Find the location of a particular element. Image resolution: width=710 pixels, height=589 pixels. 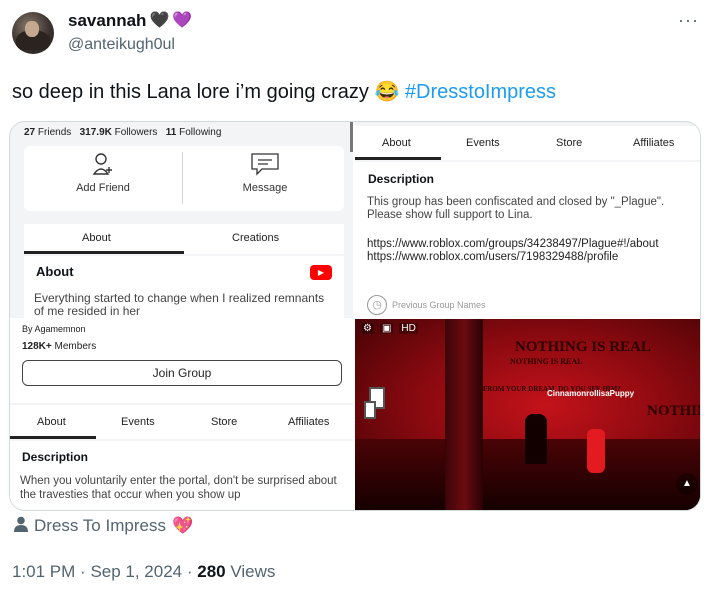

youtube-icon: ▶ is located at coordinates (321, 272).